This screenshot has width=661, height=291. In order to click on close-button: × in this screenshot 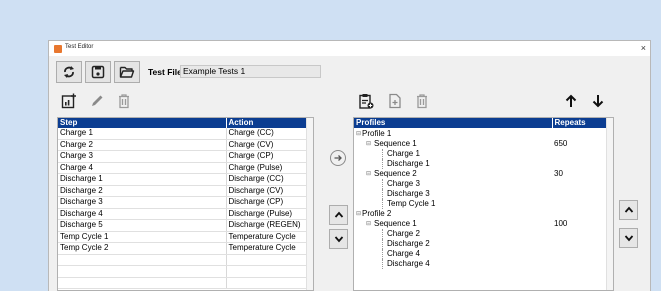, I will do `click(643, 48)`.